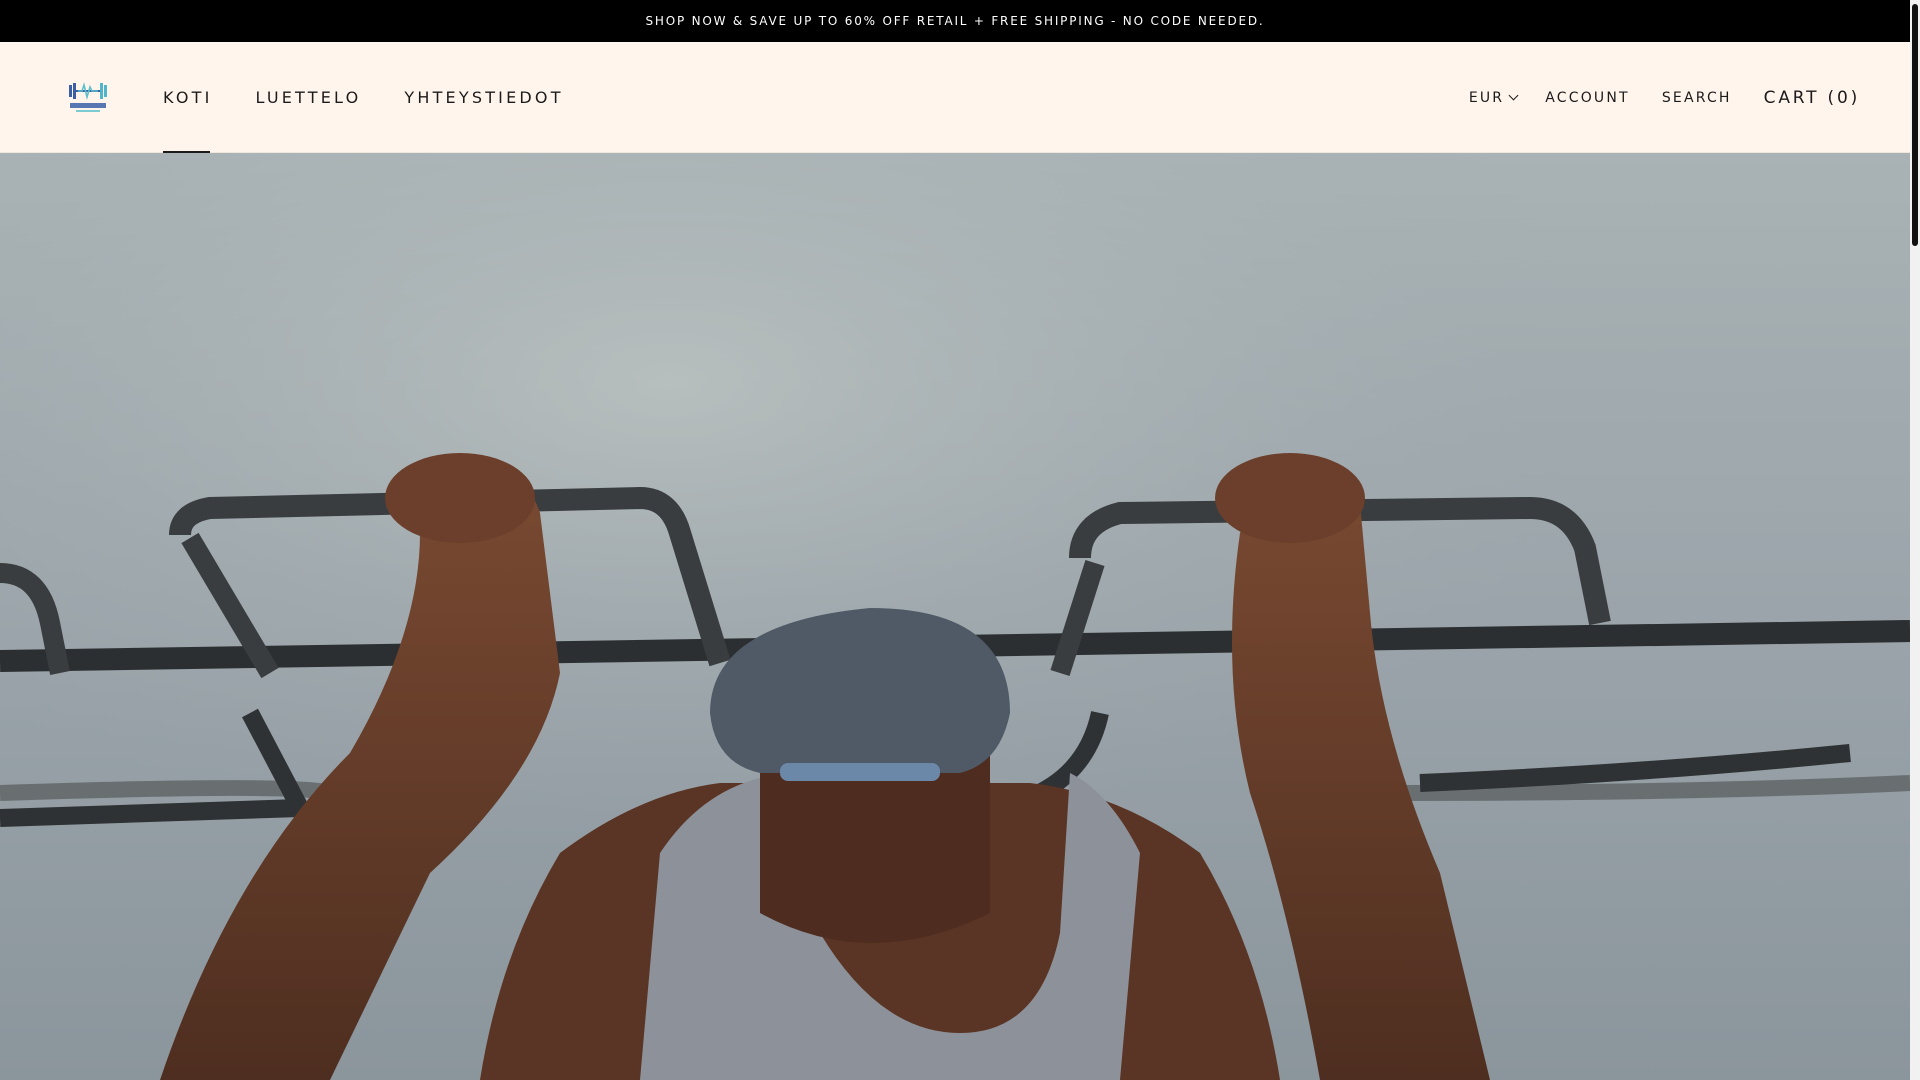 The height and width of the screenshot is (1080, 1920). I want to click on cart-link: CART (0), so click(1812, 98).